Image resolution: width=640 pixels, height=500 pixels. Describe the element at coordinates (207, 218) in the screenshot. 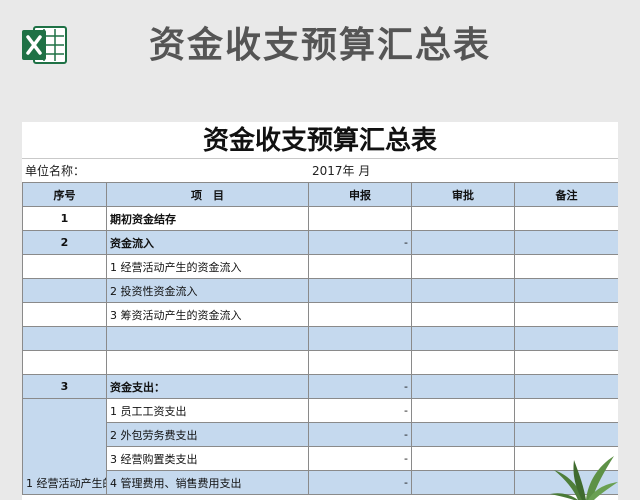

I see `cell-item: 期初资金结存` at that location.